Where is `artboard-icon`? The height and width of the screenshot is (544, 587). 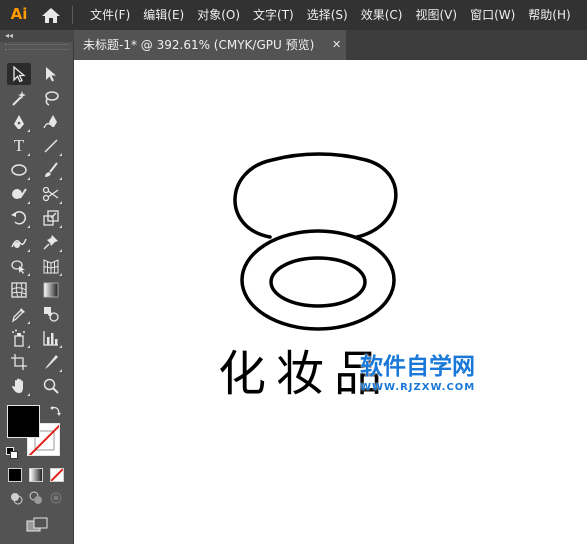 artboard-icon is located at coordinates (19, 362).